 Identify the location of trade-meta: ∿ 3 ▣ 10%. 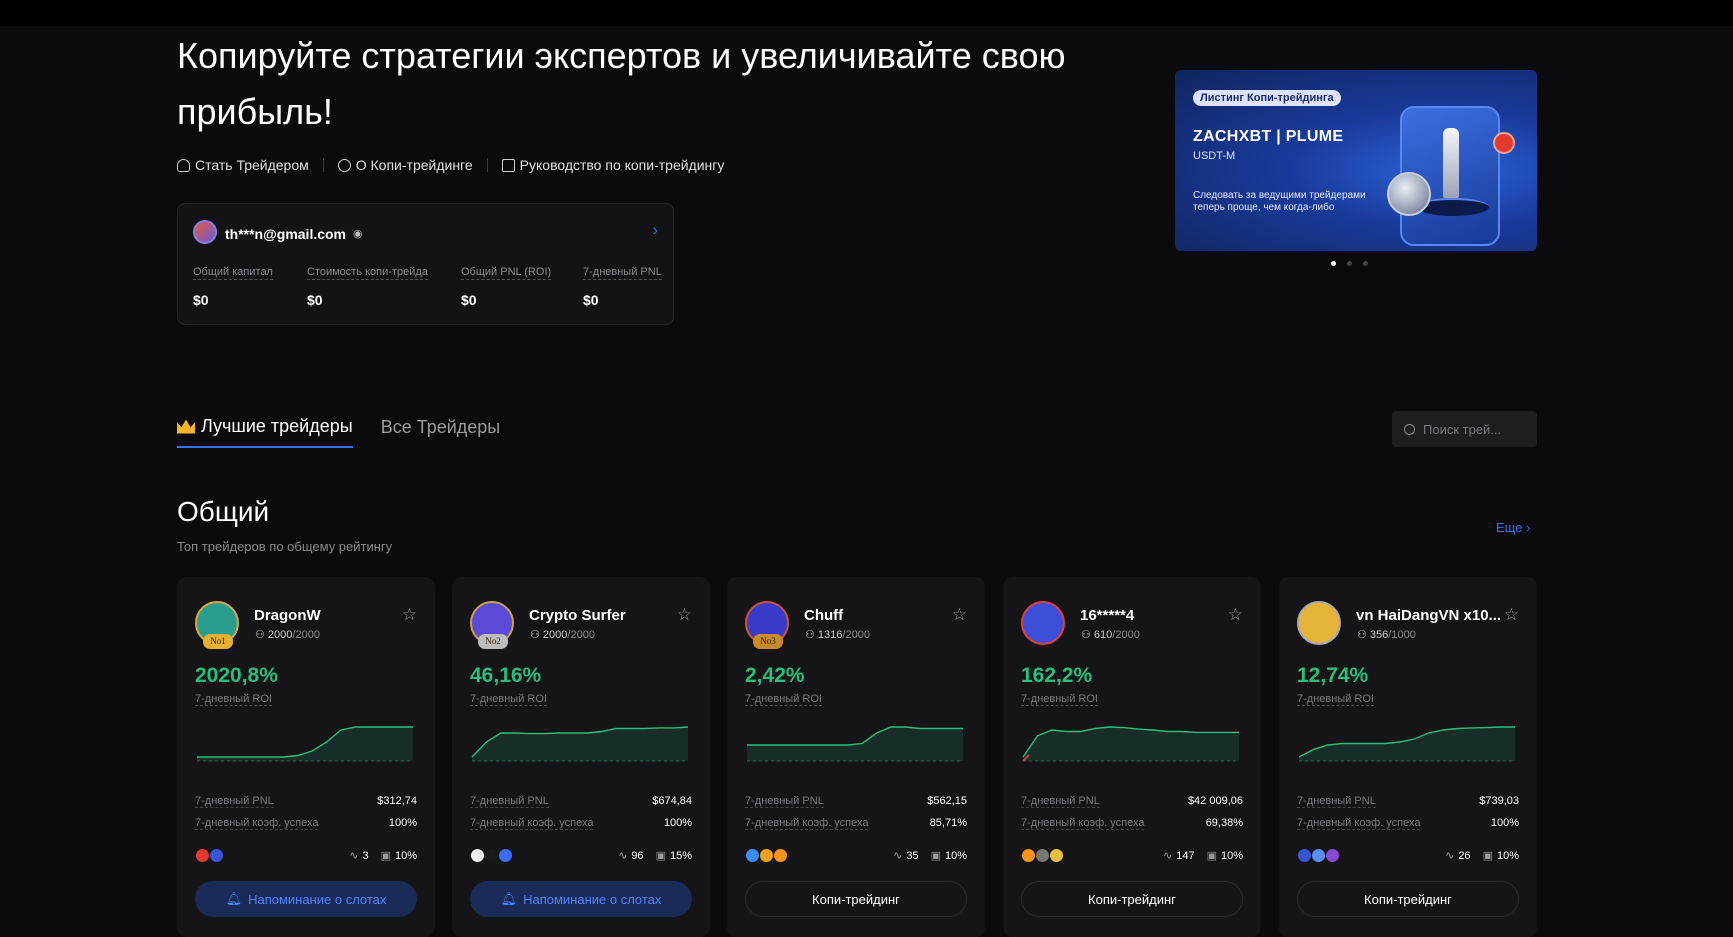
(383, 855).